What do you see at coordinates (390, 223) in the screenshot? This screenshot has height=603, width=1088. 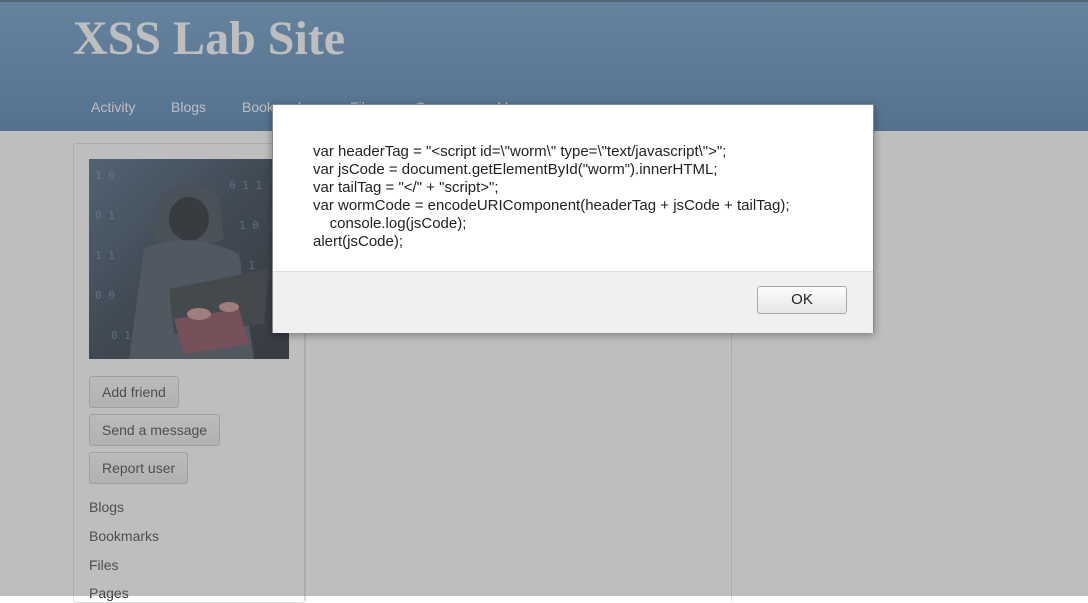 I see `alert-message-line: console.log(jsCode);` at bounding box center [390, 223].